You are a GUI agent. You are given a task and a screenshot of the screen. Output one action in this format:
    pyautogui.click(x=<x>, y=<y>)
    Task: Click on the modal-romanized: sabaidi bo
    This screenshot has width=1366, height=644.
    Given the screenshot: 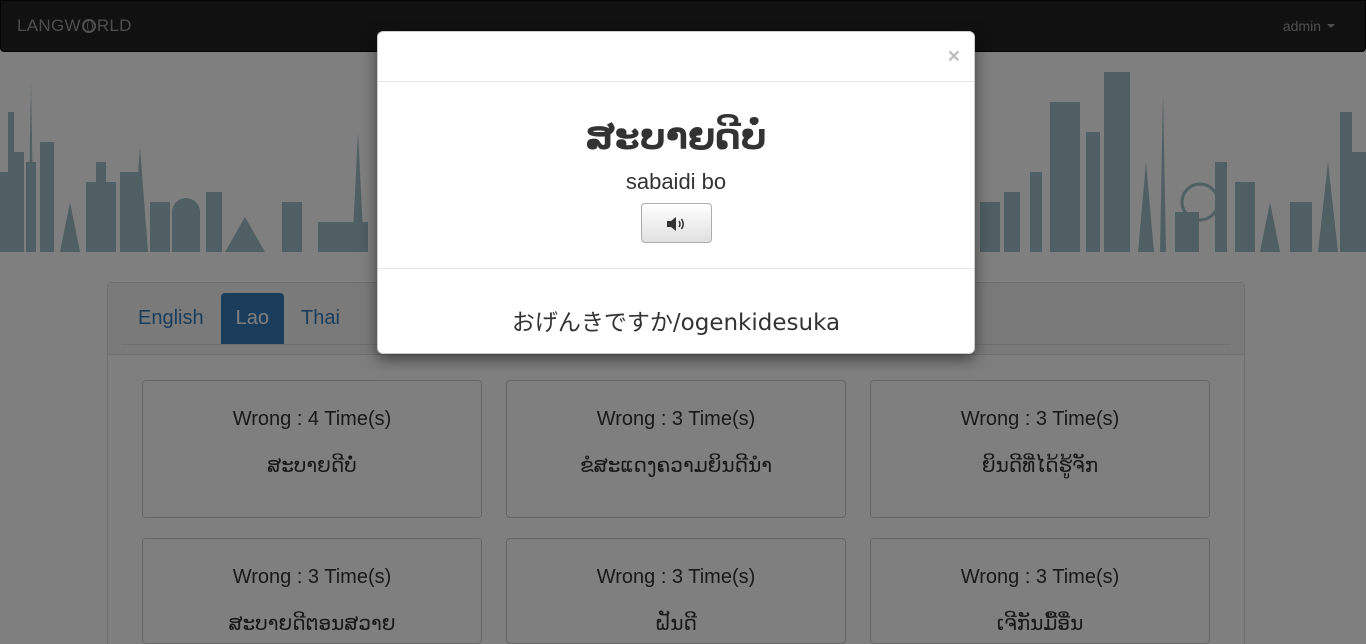 What is the action you would take?
    pyautogui.click(x=676, y=182)
    